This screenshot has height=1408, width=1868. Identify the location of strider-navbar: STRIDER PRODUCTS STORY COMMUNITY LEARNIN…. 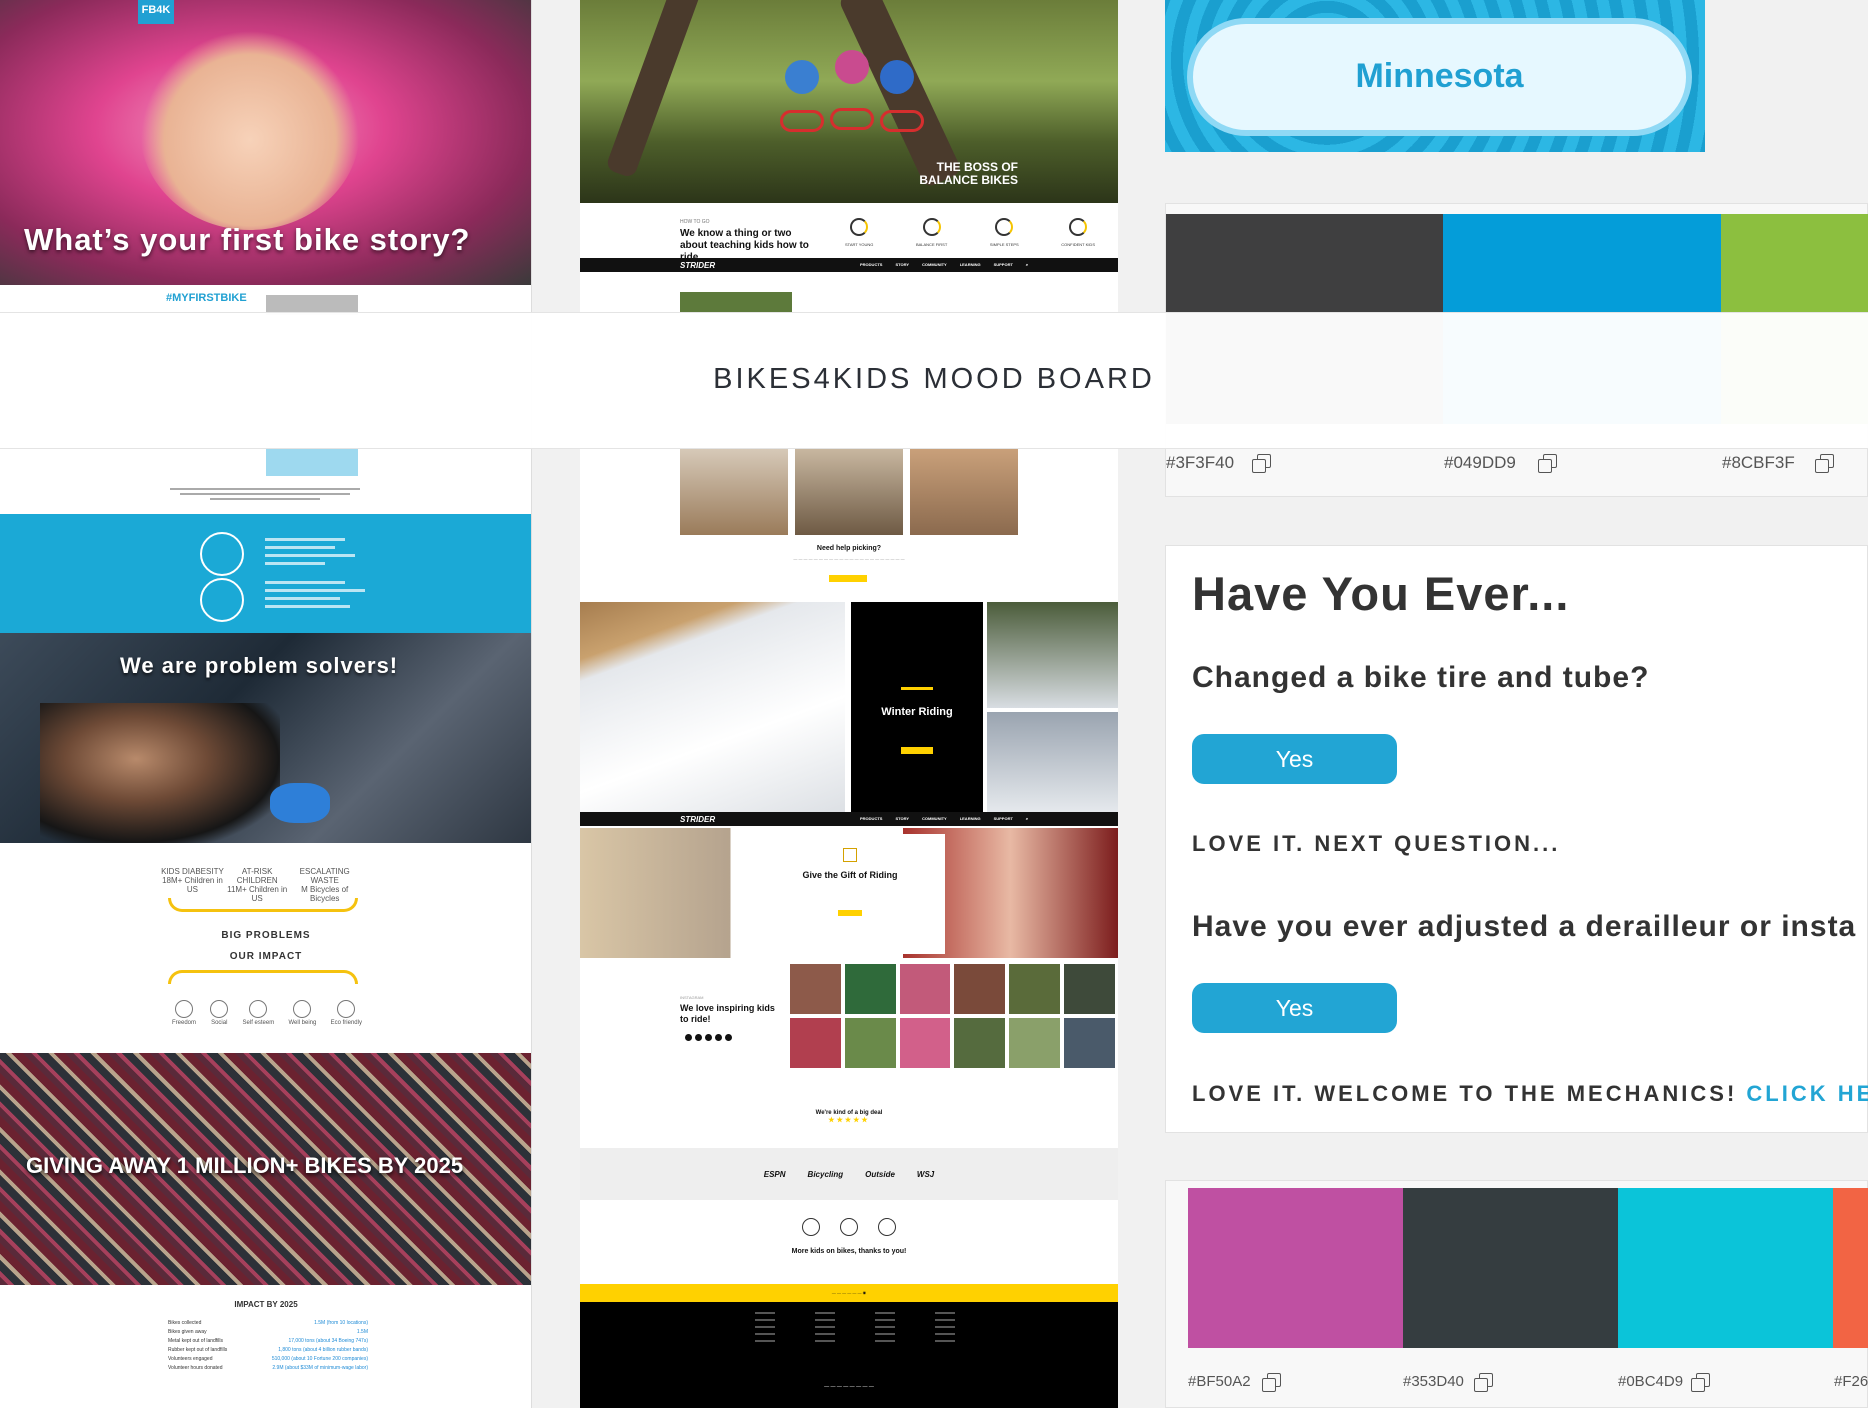
(849, 265).